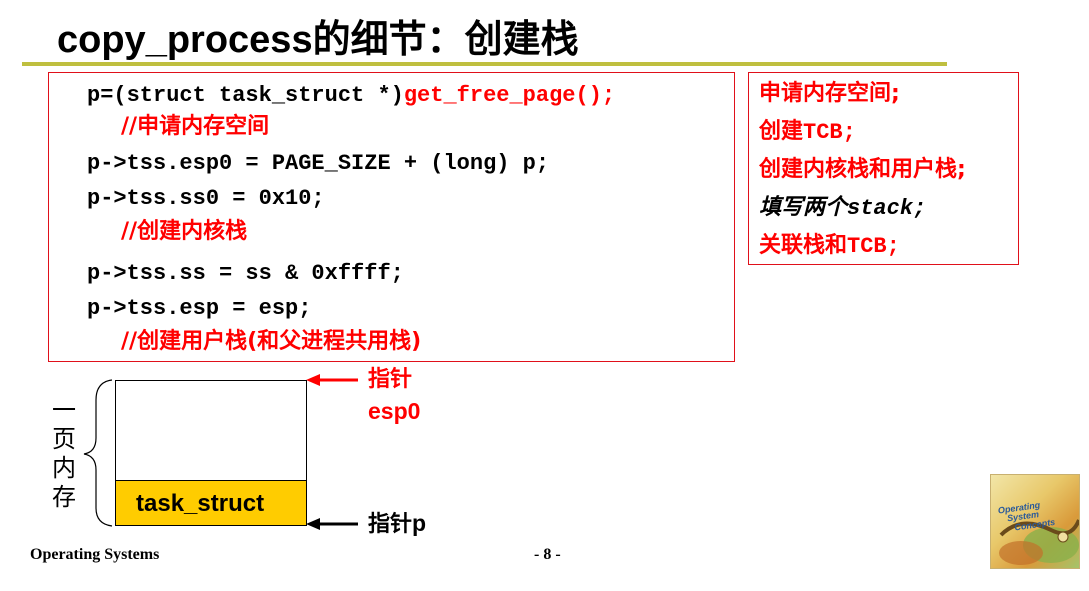  What do you see at coordinates (1035, 521) in the screenshot?
I see `book-cover-image: Operating System Concepts` at bounding box center [1035, 521].